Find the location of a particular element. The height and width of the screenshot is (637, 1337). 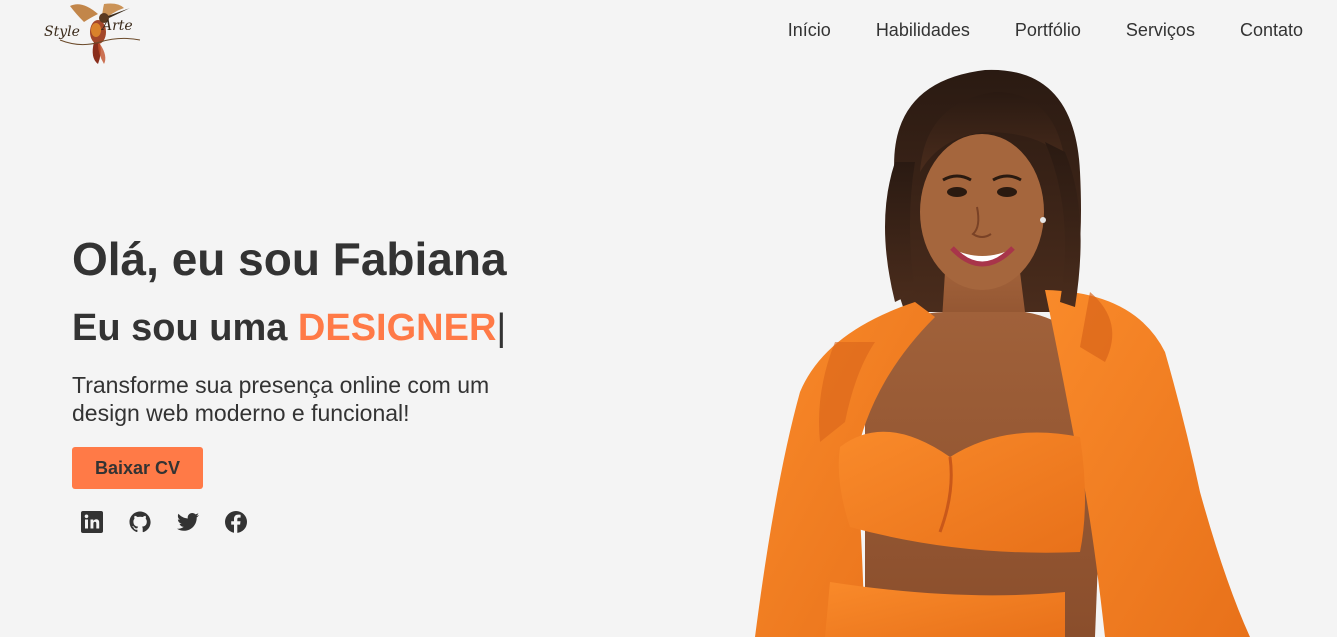

linkedin-link is located at coordinates (92, 522).